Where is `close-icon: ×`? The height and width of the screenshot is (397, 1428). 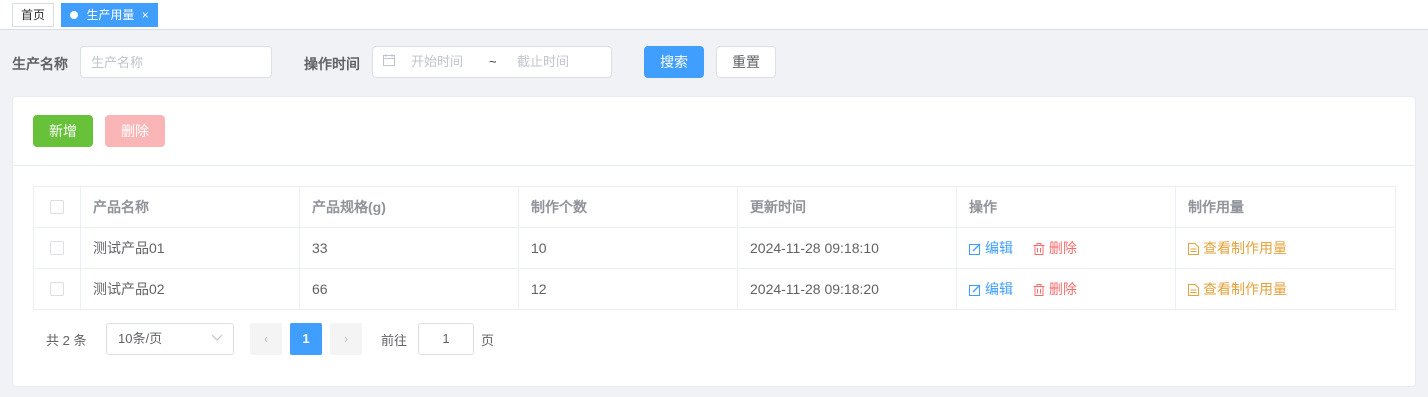 close-icon: × is located at coordinates (145, 15).